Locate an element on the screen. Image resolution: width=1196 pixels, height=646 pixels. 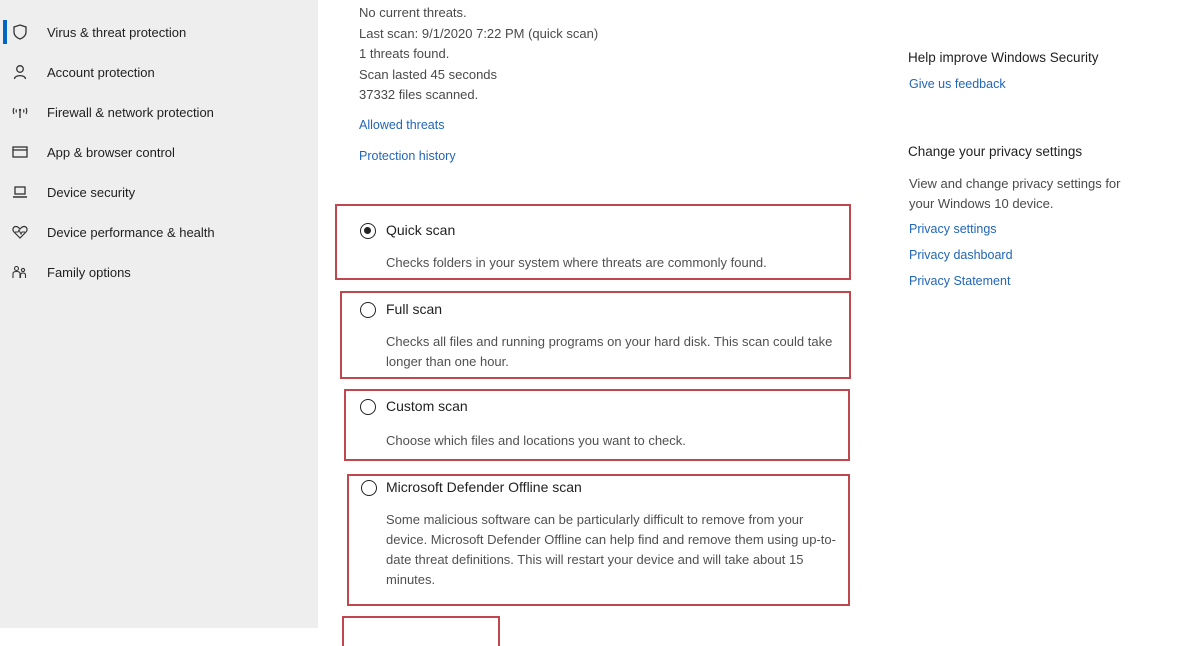
quick-scan-title: Quick scan is located at coordinates (421, 230).